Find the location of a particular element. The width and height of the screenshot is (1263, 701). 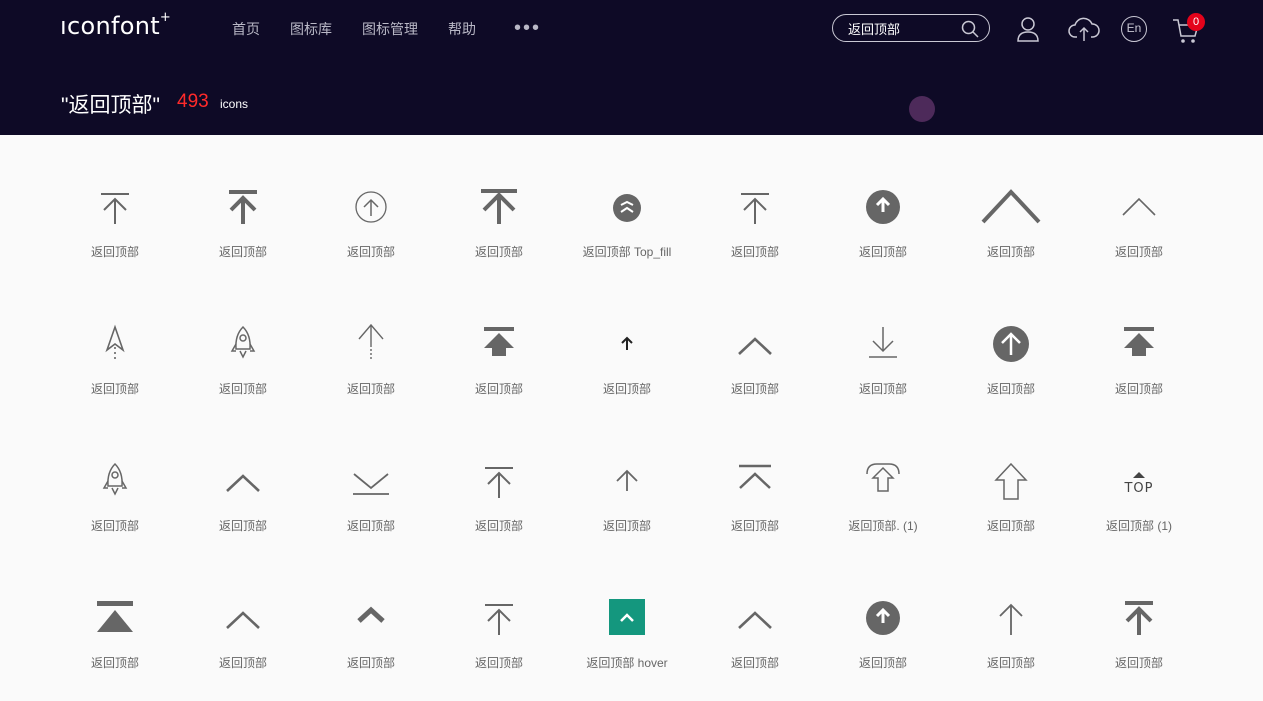

arrow-up-small-icon is located at coordinates (627, 343).